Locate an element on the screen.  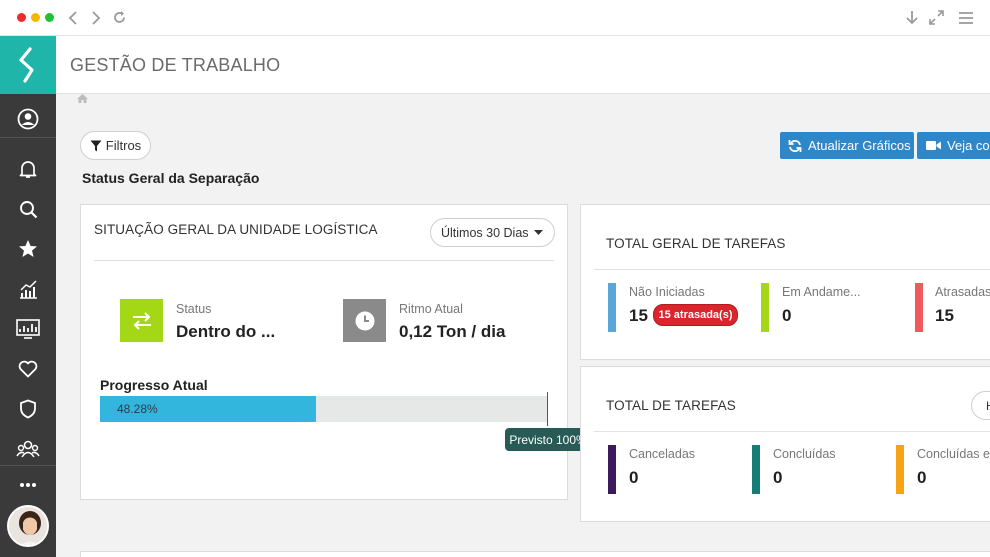
shield-icon is located at coordinates (28, 409).